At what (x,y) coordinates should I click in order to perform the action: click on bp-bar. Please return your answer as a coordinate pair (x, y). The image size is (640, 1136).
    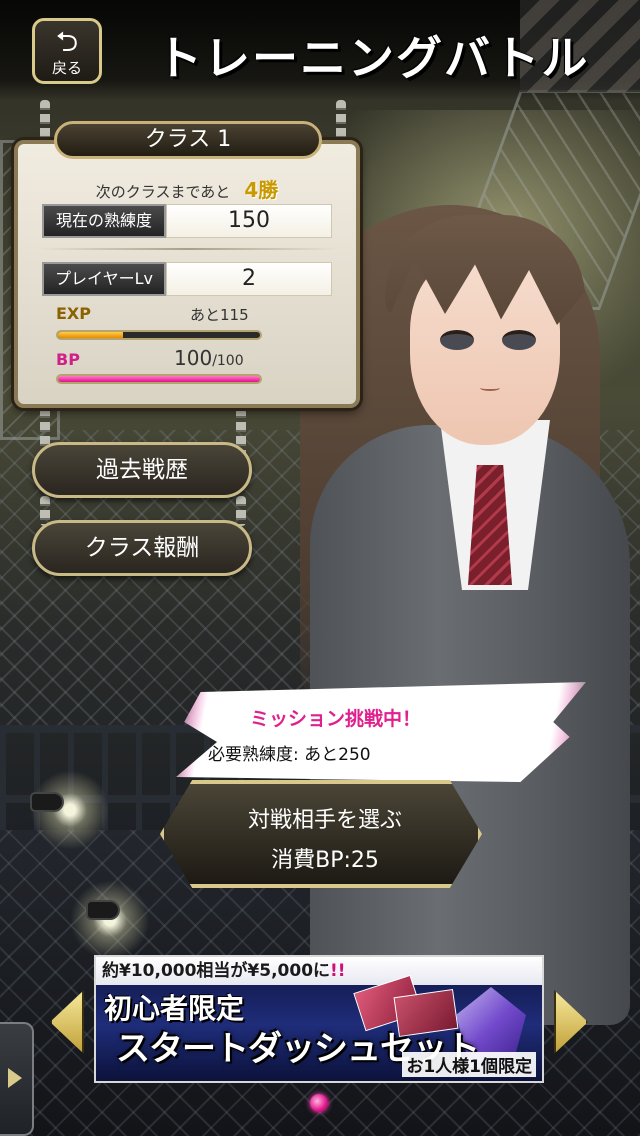
    Looking at the image, I should click on (159, 379).